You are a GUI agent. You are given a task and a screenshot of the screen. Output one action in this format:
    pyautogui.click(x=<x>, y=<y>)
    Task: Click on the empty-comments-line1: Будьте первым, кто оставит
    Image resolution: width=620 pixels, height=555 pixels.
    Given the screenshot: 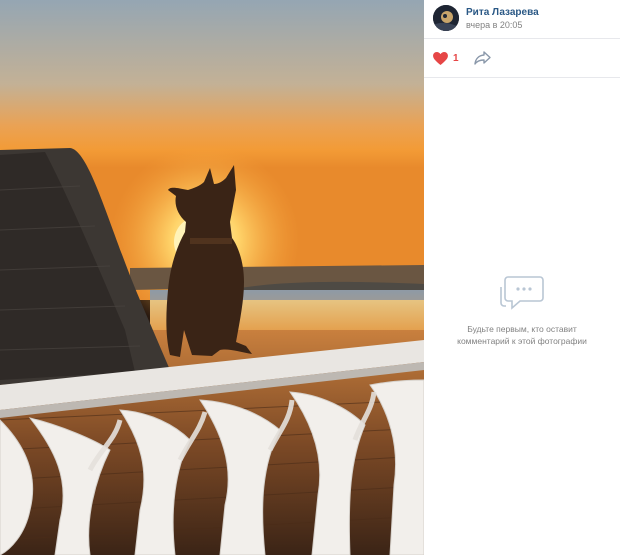 What is the action you would take?
    pyautogui.click(x=522, y=329)
    